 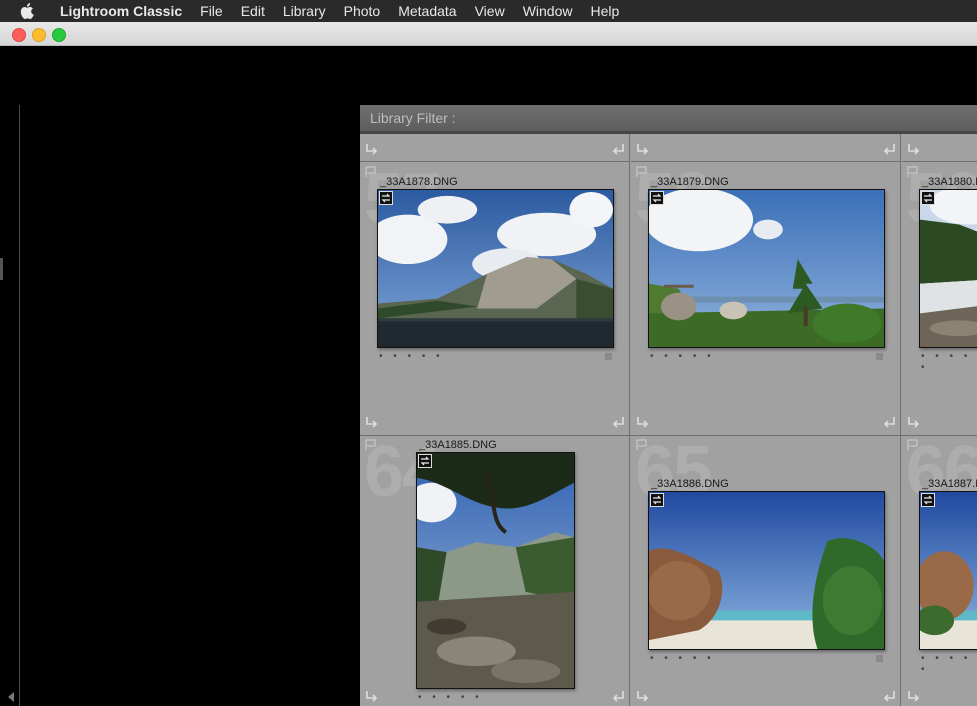 I want to click on collapse-left-panel-icon, so click(x=11, y=697).